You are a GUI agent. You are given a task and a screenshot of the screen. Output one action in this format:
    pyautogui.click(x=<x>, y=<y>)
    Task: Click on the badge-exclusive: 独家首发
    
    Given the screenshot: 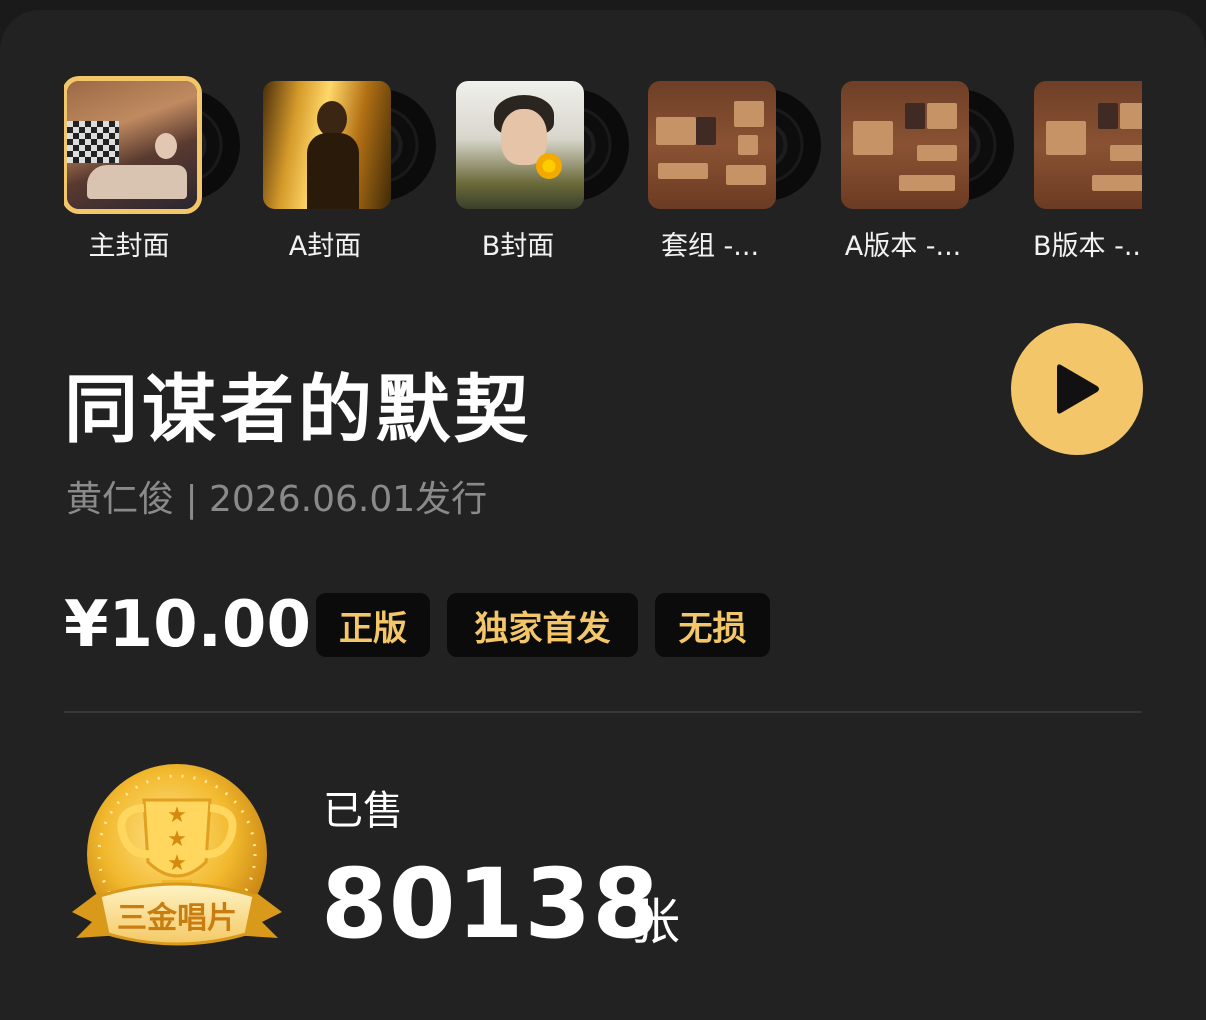 What is the action you would take?
    pyautogui.click(x=542, y=625)
    